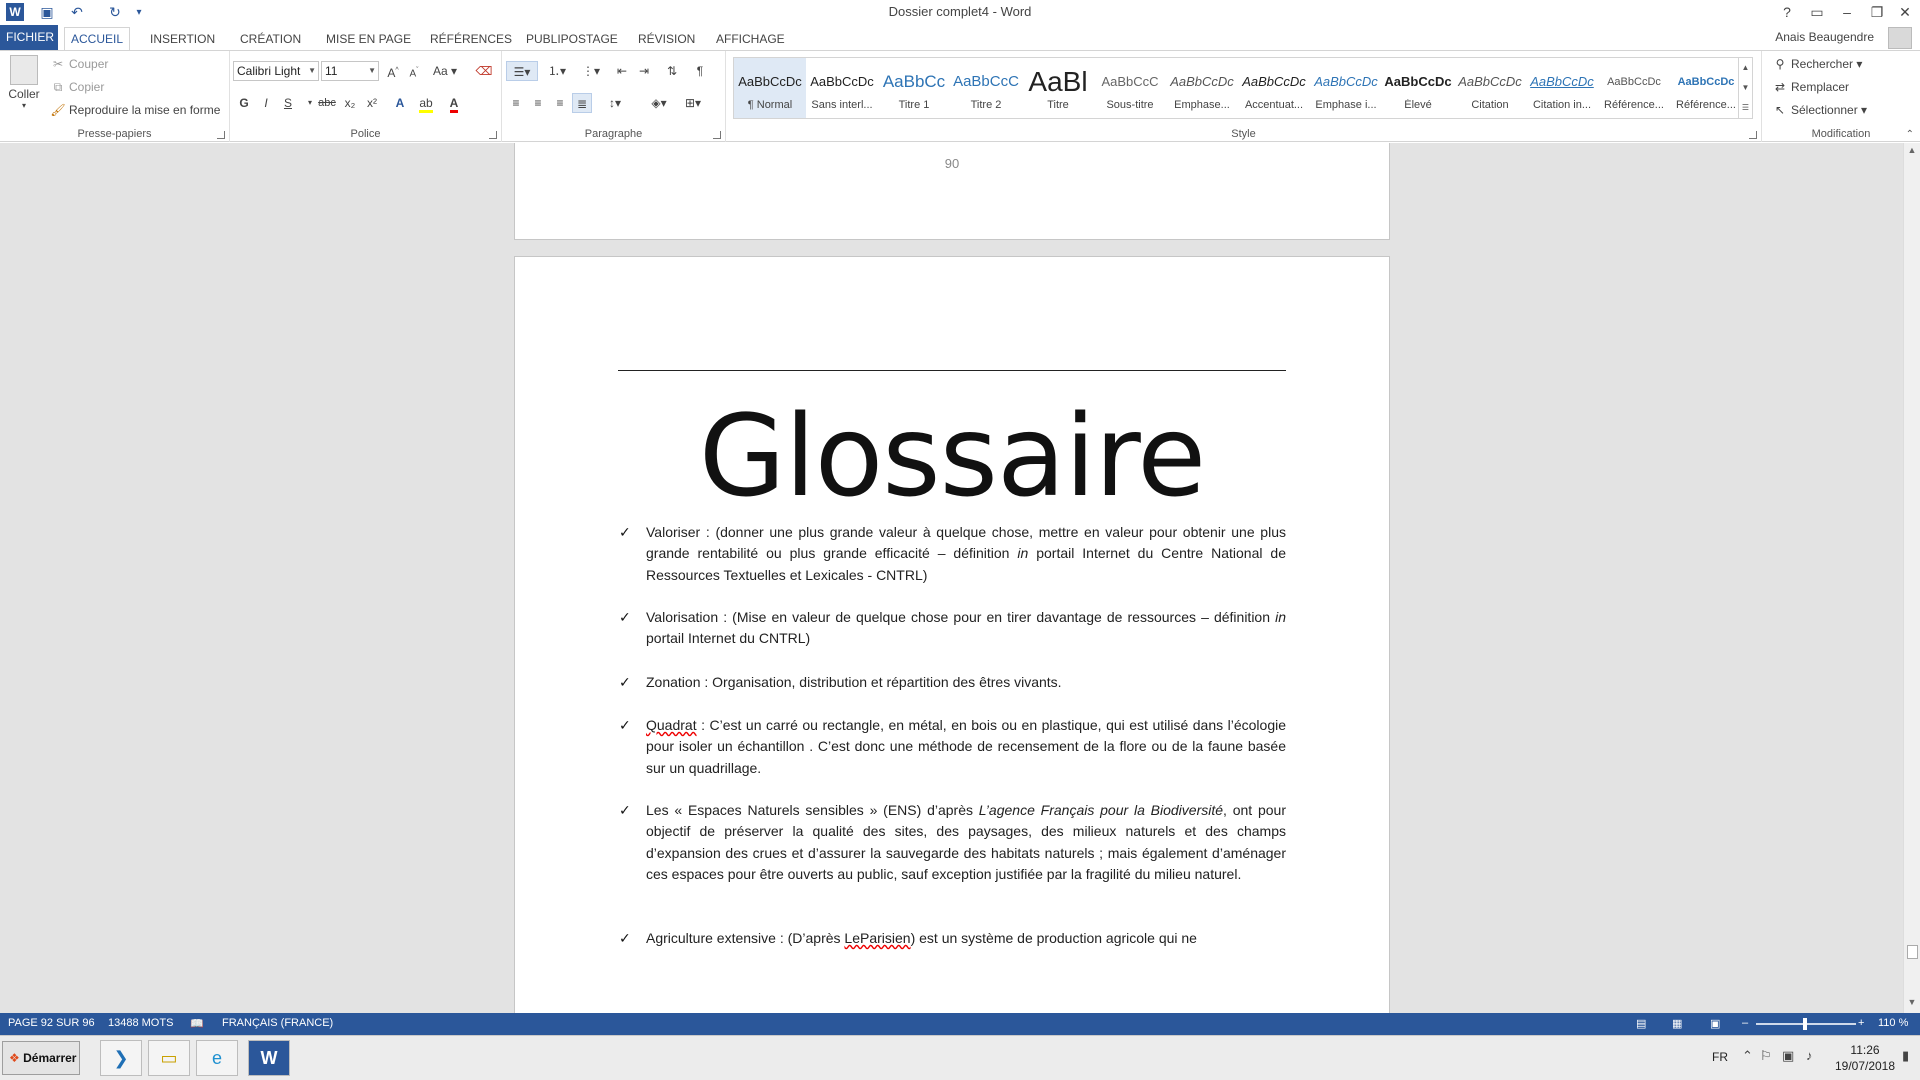 The height and width of the screenshot is (1080, 1920). Describe the element at coordinates (986, 88) in the screenshot. I see `style-heading-2: AaBbCcC Titre 2` at that location.